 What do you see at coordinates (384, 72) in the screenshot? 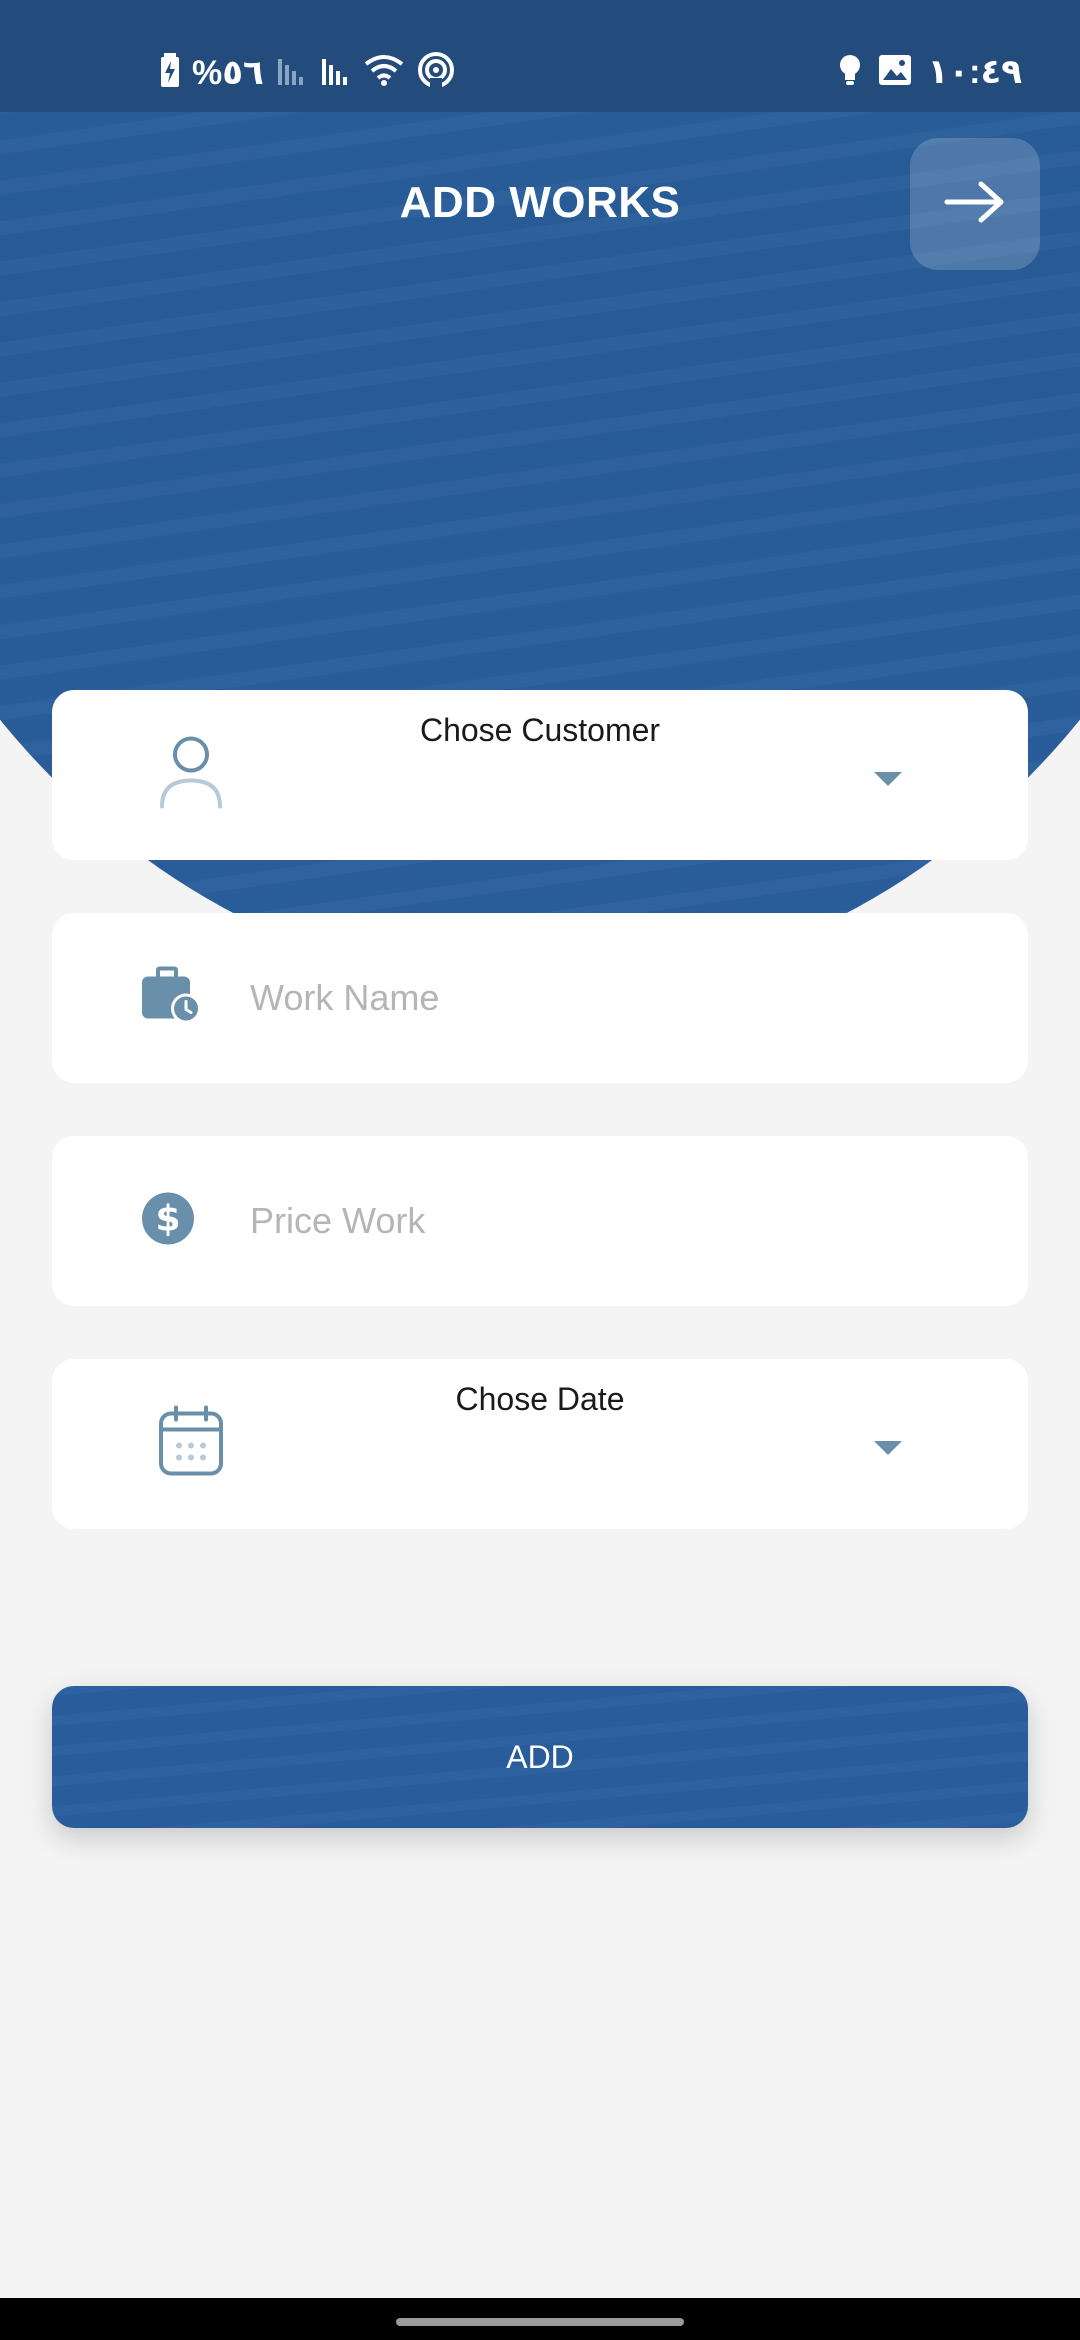
I see `wifi-icon` at bounding box center [384, 72].